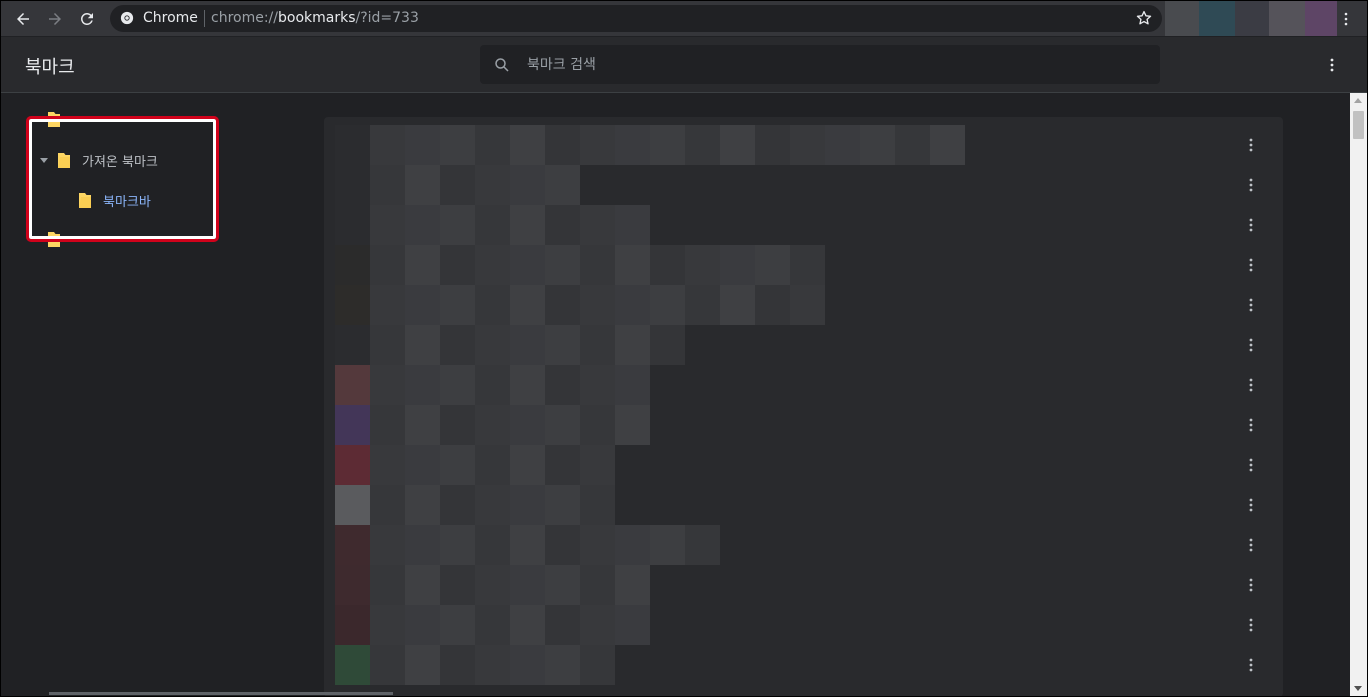 This screenshot has width=1368, height=697. I want to click on organize-menu-button, so click(1332, 65).